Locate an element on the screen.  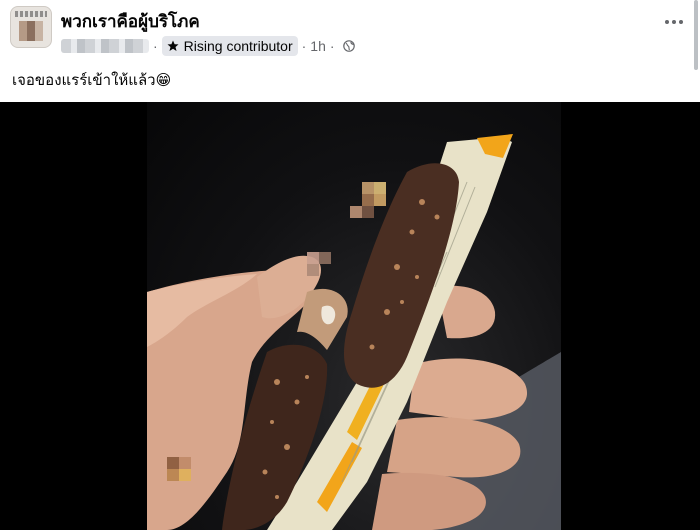
post-meta: · Rising contributor · 1h · is located at coordinates (208, 46).